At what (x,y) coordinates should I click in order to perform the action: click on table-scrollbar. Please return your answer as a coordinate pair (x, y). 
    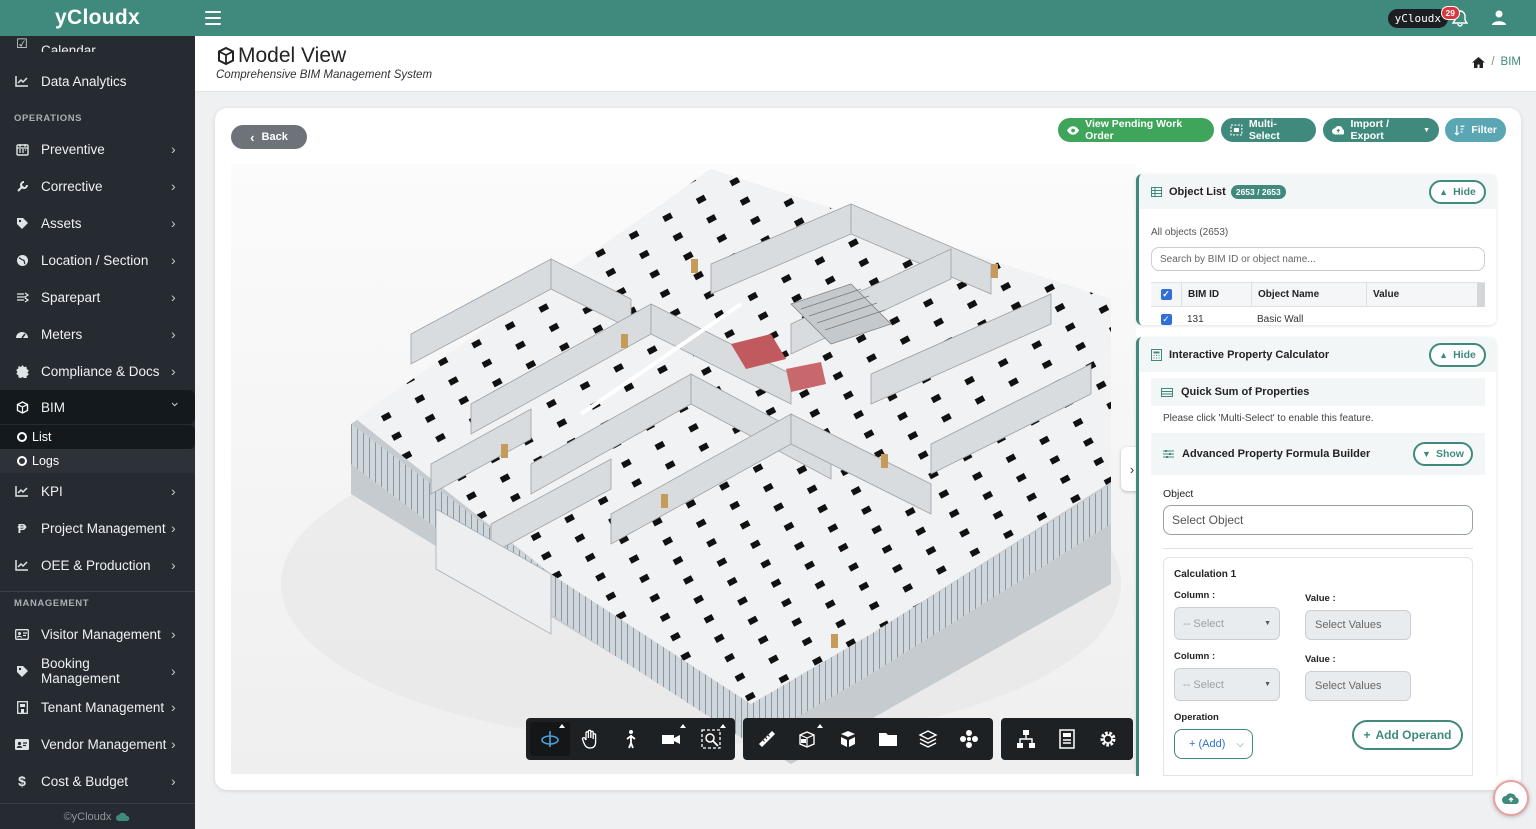
    Looking at the image, I should click on (1481, 295).